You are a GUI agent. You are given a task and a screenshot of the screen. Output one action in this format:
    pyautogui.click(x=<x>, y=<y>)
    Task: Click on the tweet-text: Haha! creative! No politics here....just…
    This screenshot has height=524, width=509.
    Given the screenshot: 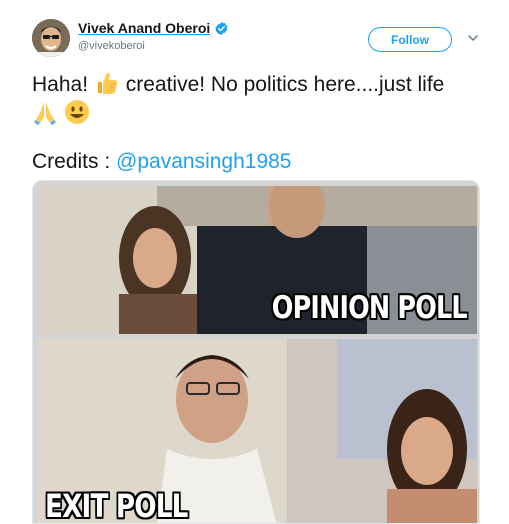 What is the action you would take?
    pyautogui.click(x=257, y=99)
    